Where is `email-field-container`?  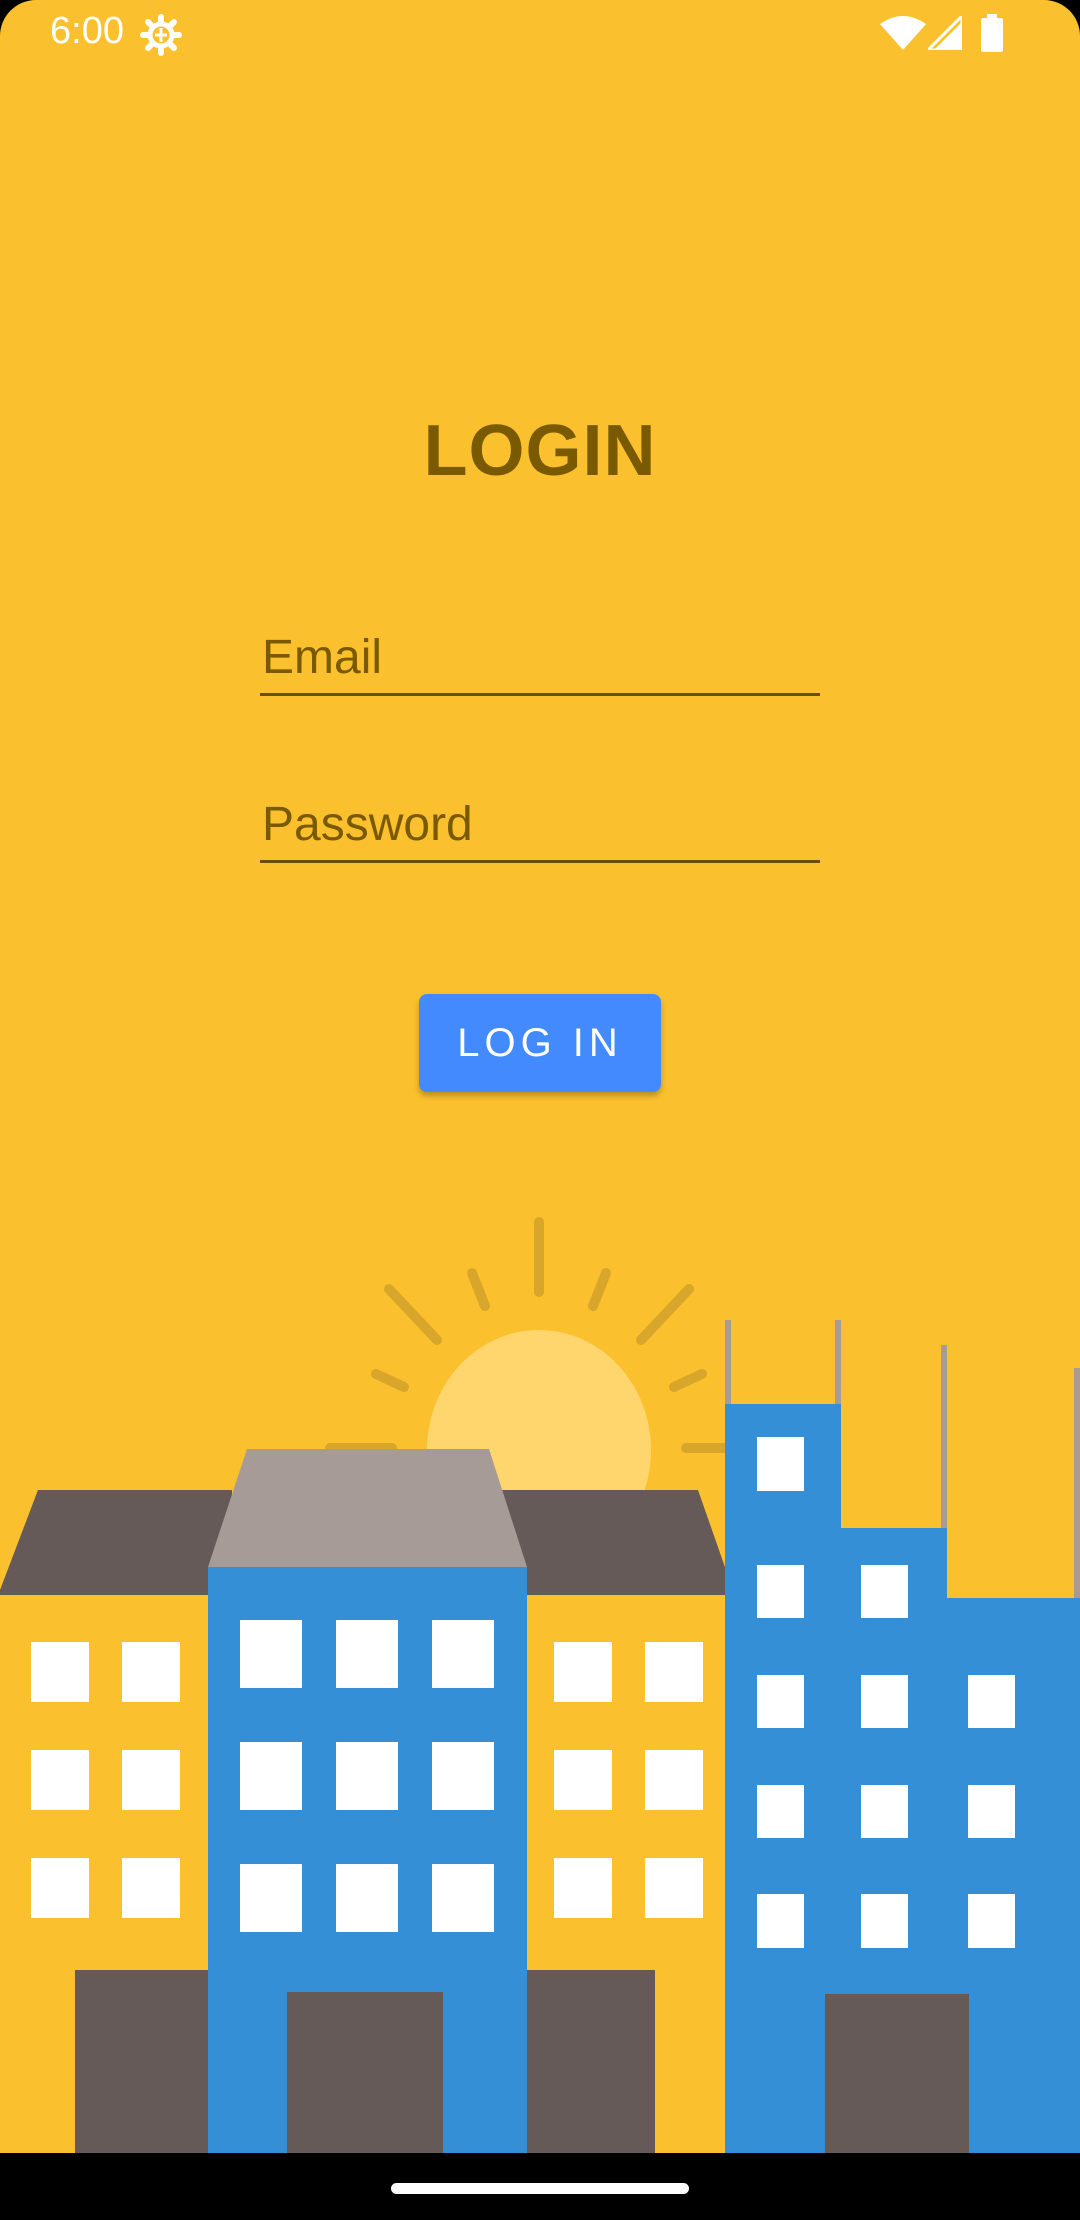
email-field-container is located at coordinates (540, 663).